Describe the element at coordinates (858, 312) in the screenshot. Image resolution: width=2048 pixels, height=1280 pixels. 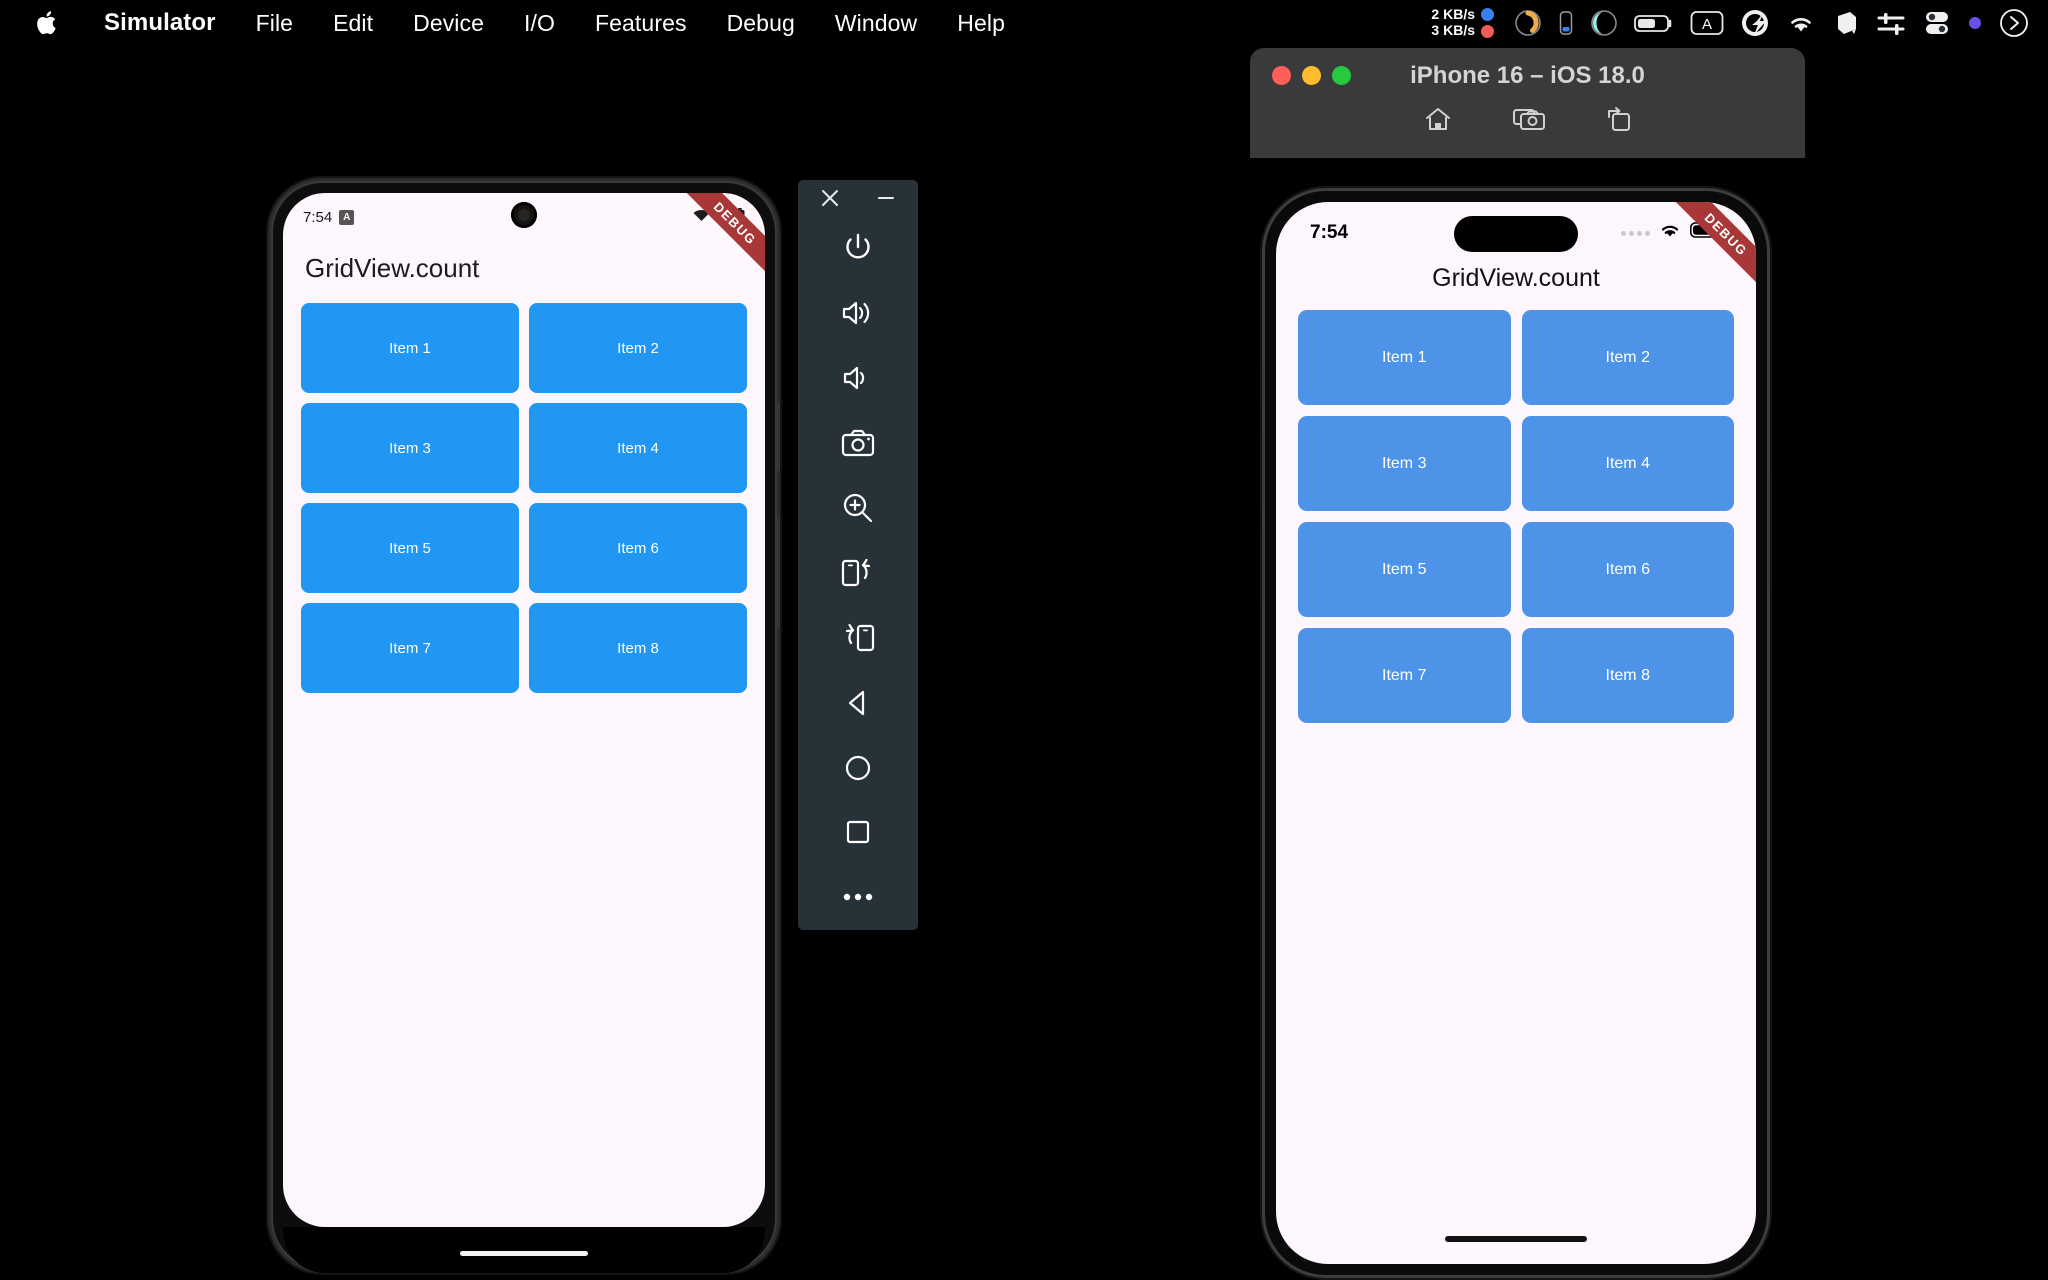
I see `volume-up-icon` at that location.